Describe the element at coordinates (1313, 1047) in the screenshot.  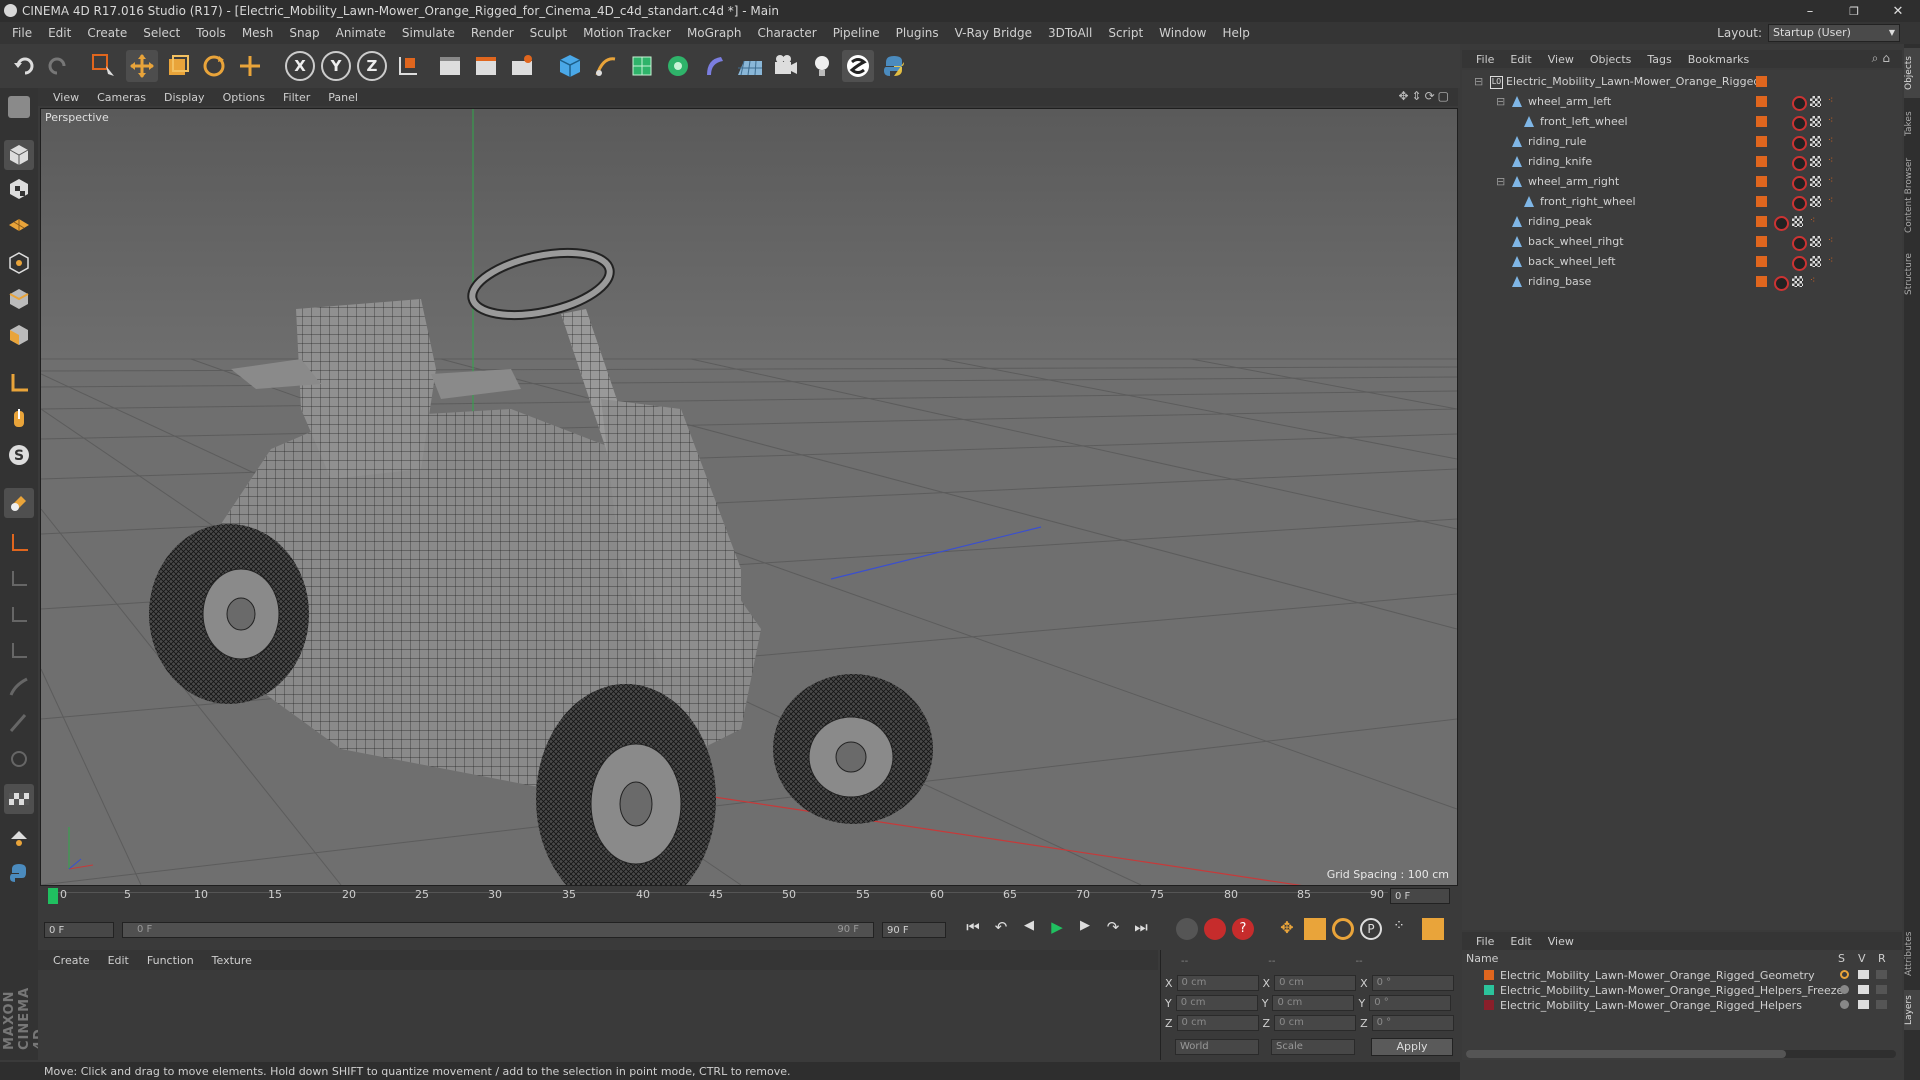
I see `scale-mode-select: Scale` at that location.